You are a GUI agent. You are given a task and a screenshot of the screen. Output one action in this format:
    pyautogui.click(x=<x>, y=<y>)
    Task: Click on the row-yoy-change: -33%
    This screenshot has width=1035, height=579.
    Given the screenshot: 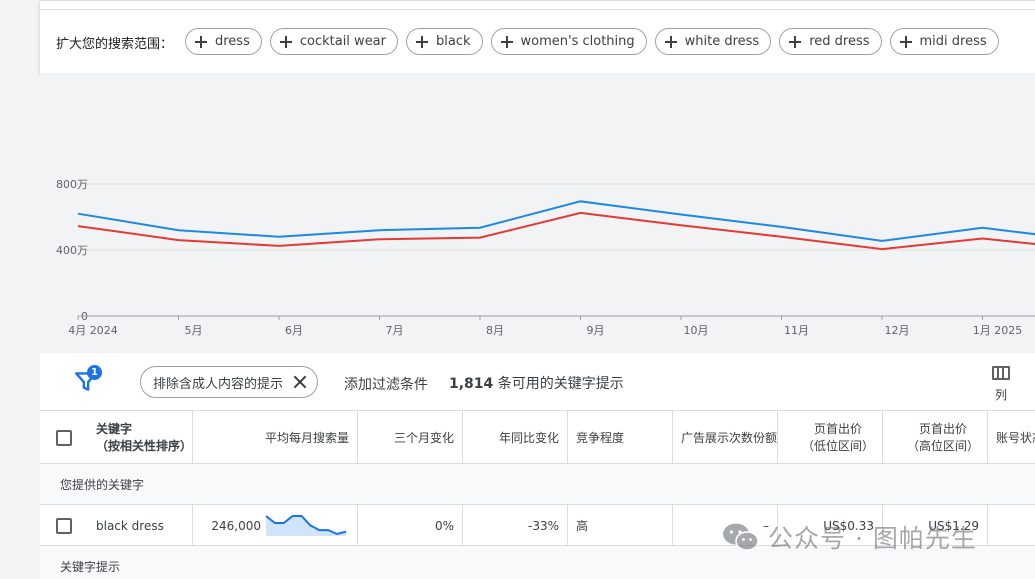 What is the action you would take?
    pyautogui.click(x=515, y=525)
    